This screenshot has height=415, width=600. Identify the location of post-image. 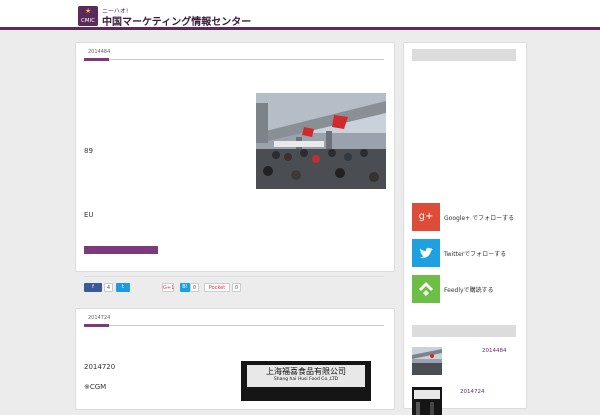
(321, 141).